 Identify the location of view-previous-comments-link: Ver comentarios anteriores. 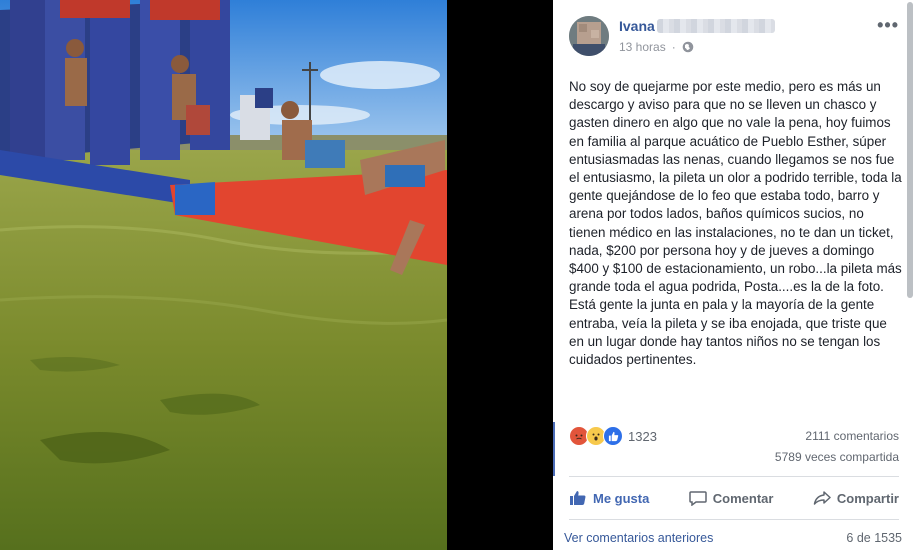
(638, 538).